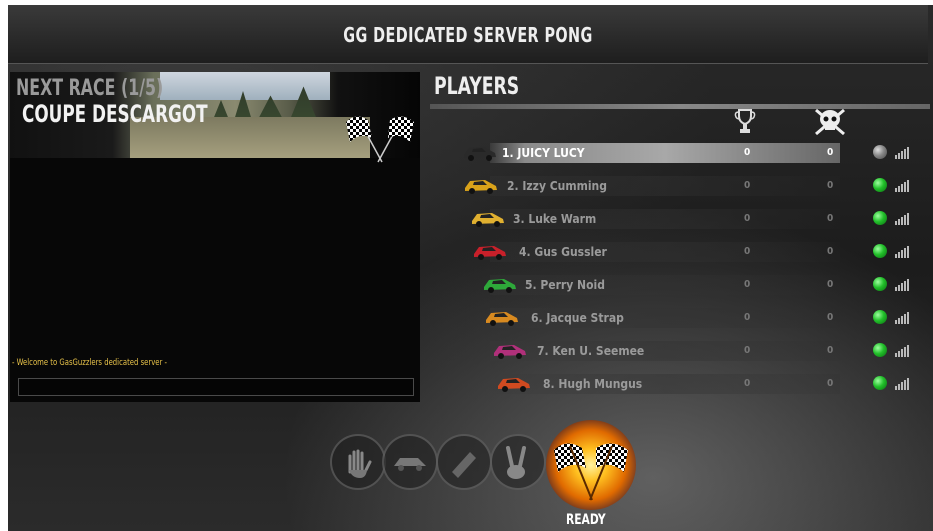  Describe the element at coordinates (565, 285) in the screenshot. I see `player-name: 5. Perry Noid` at that location.